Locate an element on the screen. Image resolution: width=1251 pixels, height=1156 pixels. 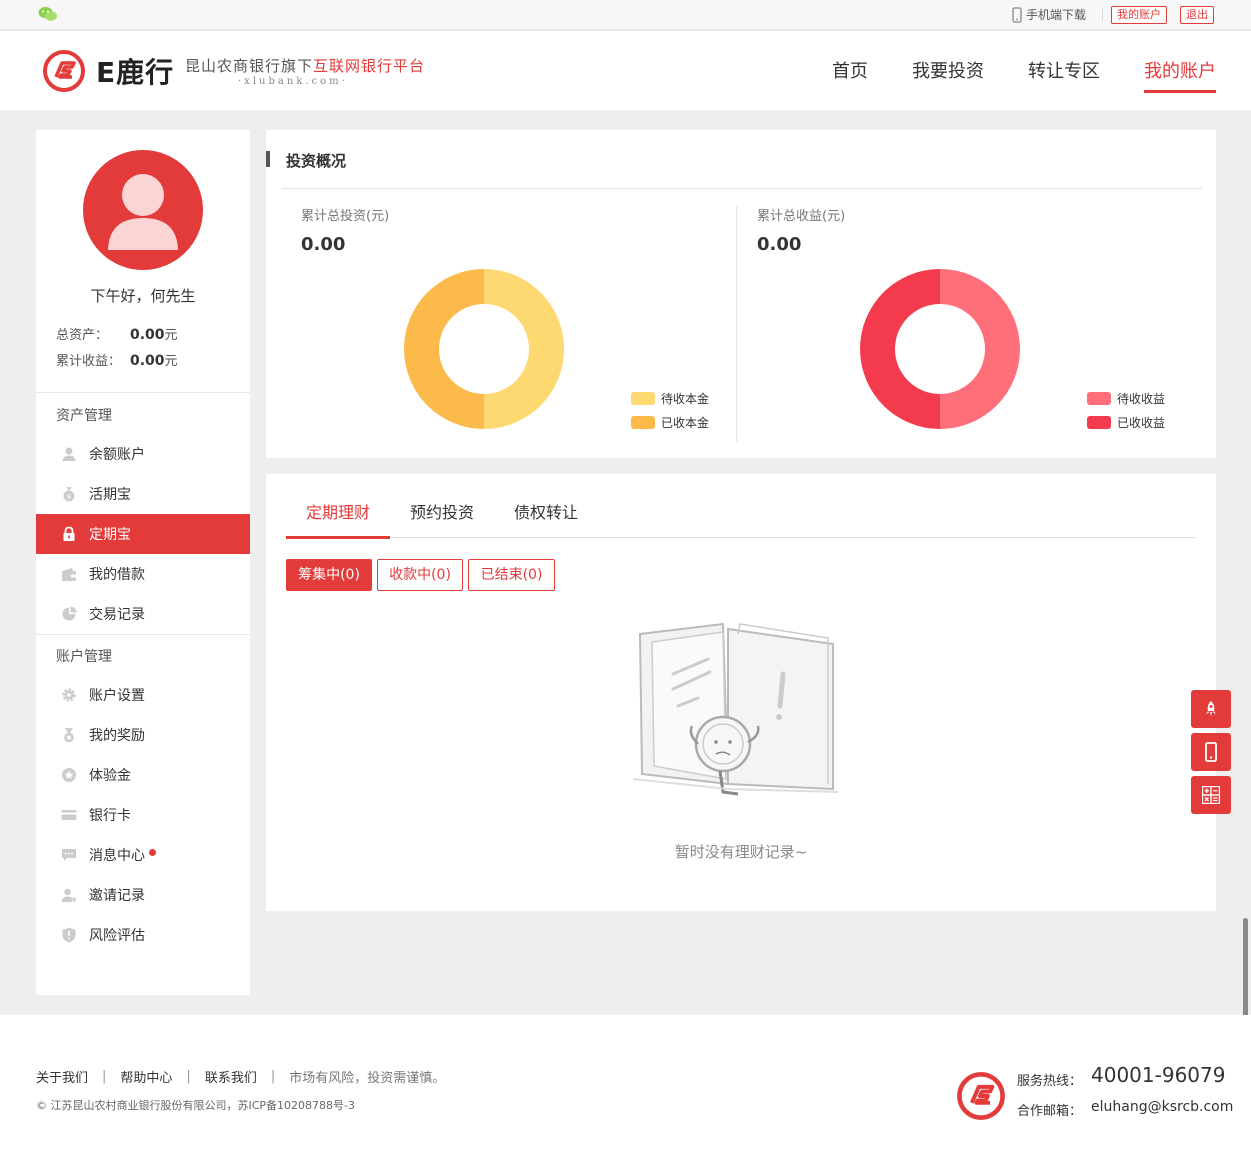
sidebar-item-label: 定期宝 is located at coordinates (110, 535).